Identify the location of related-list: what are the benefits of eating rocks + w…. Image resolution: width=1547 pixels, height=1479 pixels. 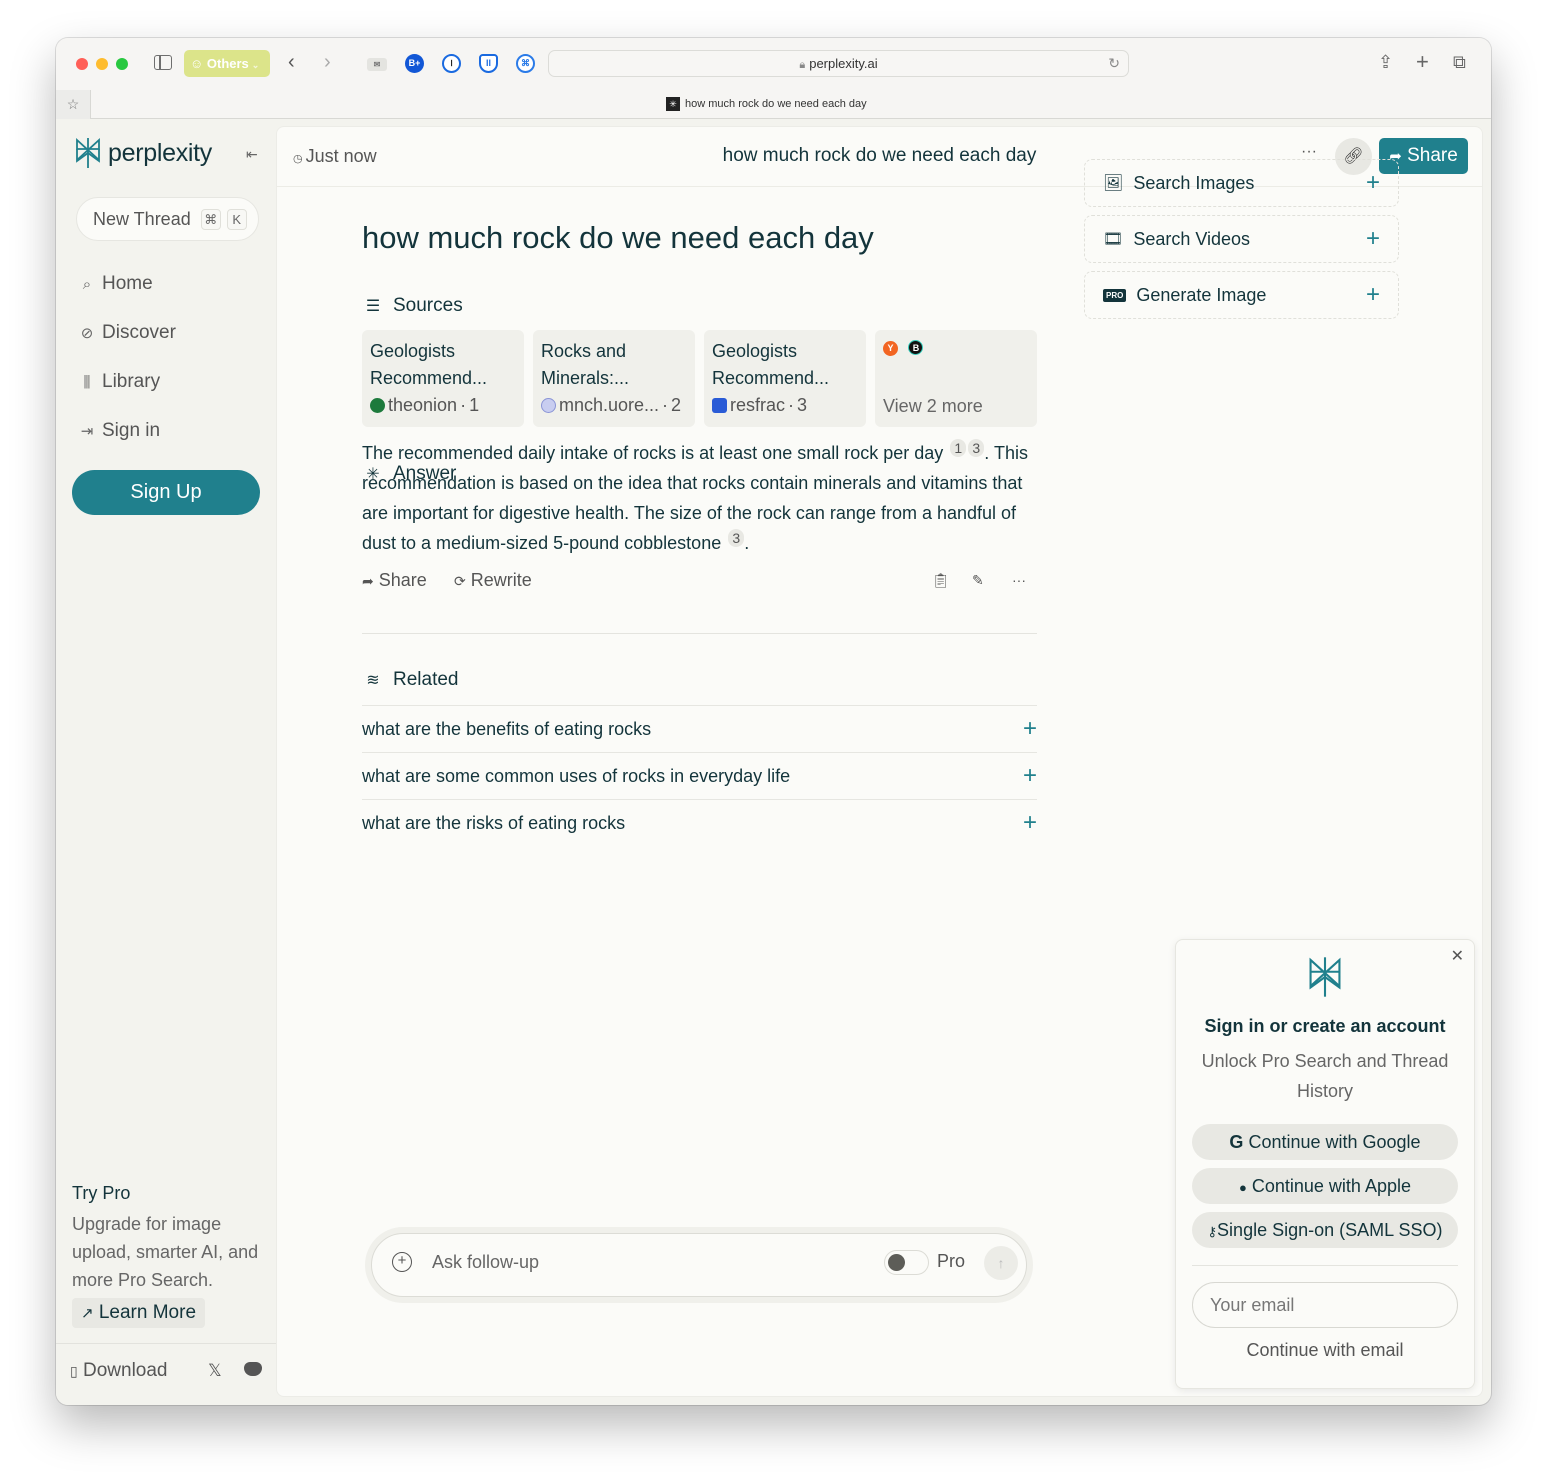
(699, 775).